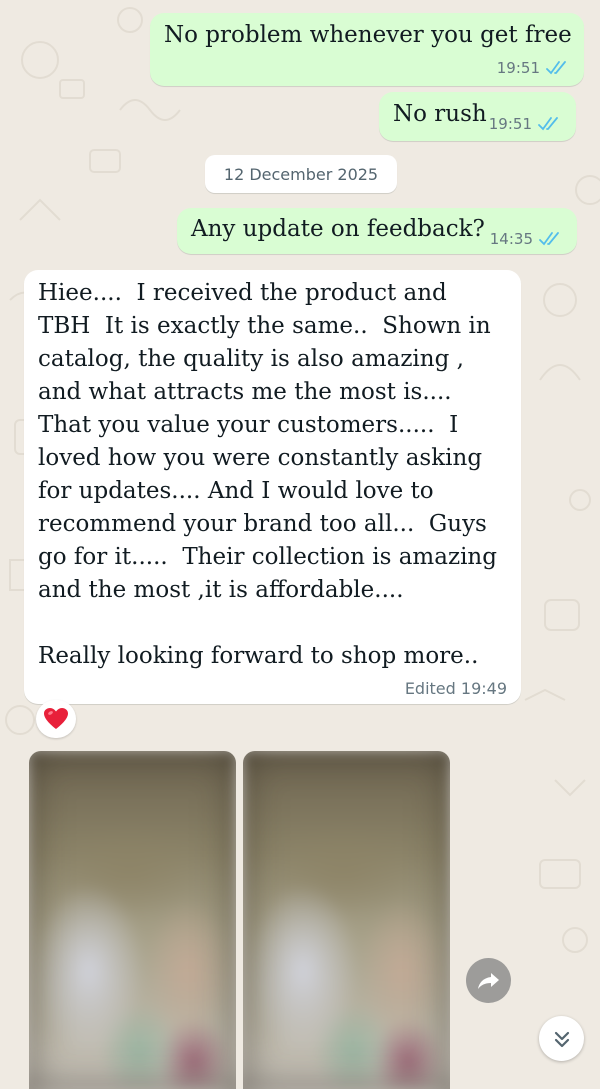 The width and height of the screenshot is (600, 1089). What do you see at coordinates (368, 35) in the screenshot?
I see `message-text: No problem whenever you get free` at bounding box center [368, 35].